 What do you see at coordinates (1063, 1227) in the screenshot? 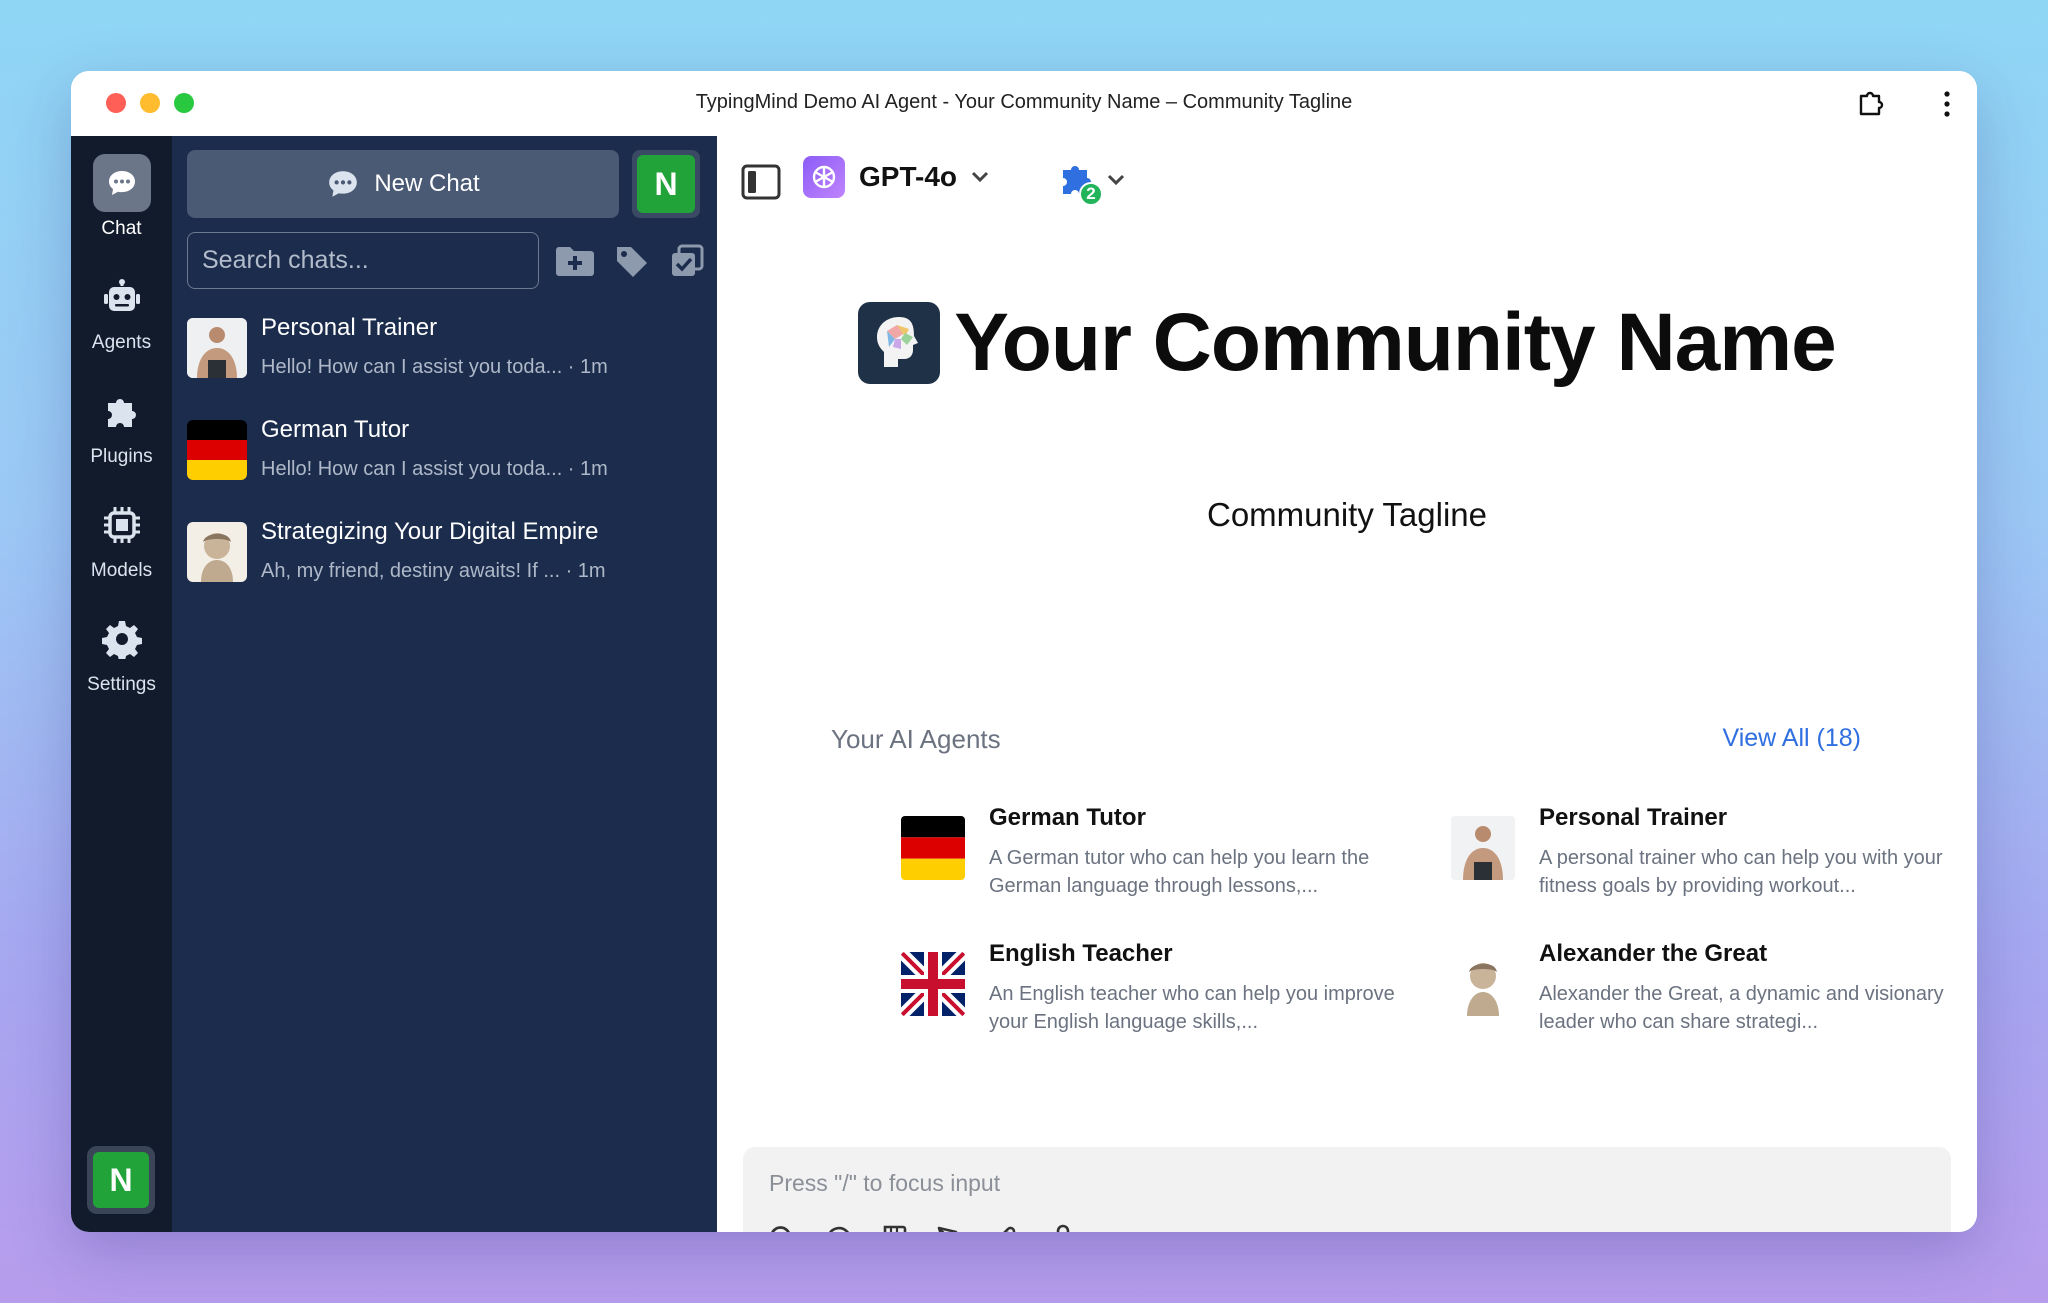
I see `microphone-icon` at bounding box center [1063, 1227].